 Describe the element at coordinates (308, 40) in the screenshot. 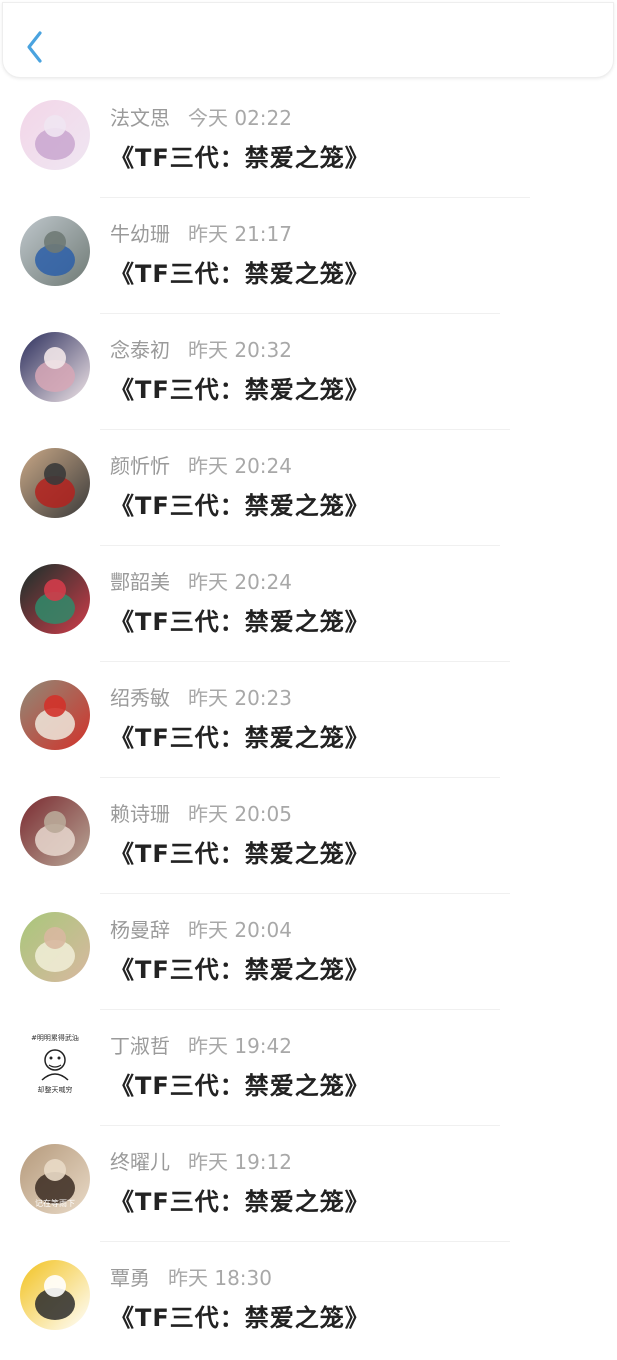

I see `top-bar` at that location.